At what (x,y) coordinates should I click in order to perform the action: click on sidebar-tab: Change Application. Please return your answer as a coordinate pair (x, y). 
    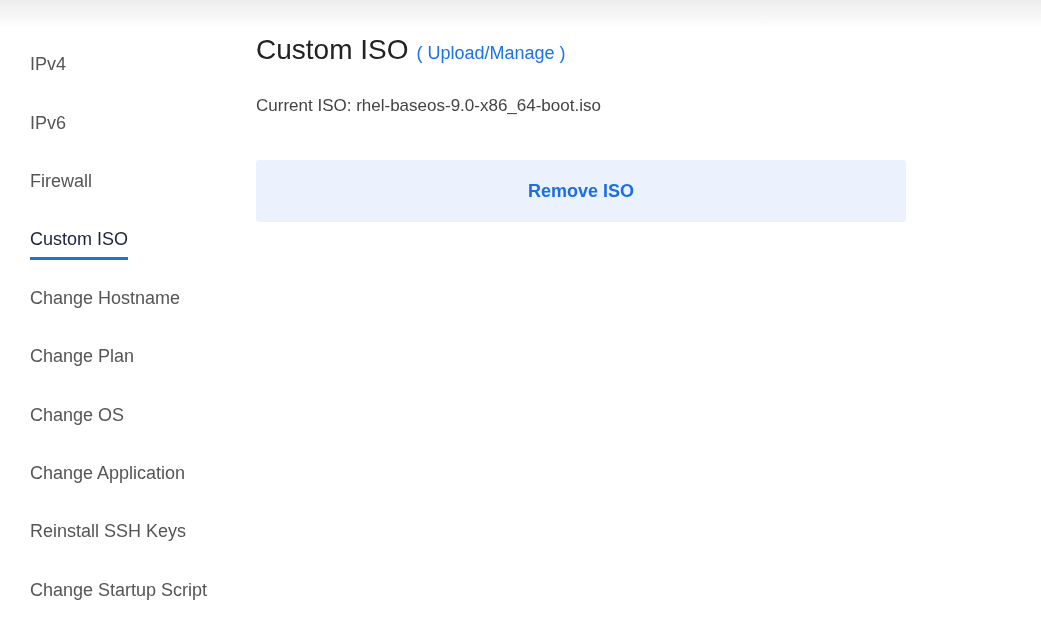
    Looking at the image, I should click on (108, 478).